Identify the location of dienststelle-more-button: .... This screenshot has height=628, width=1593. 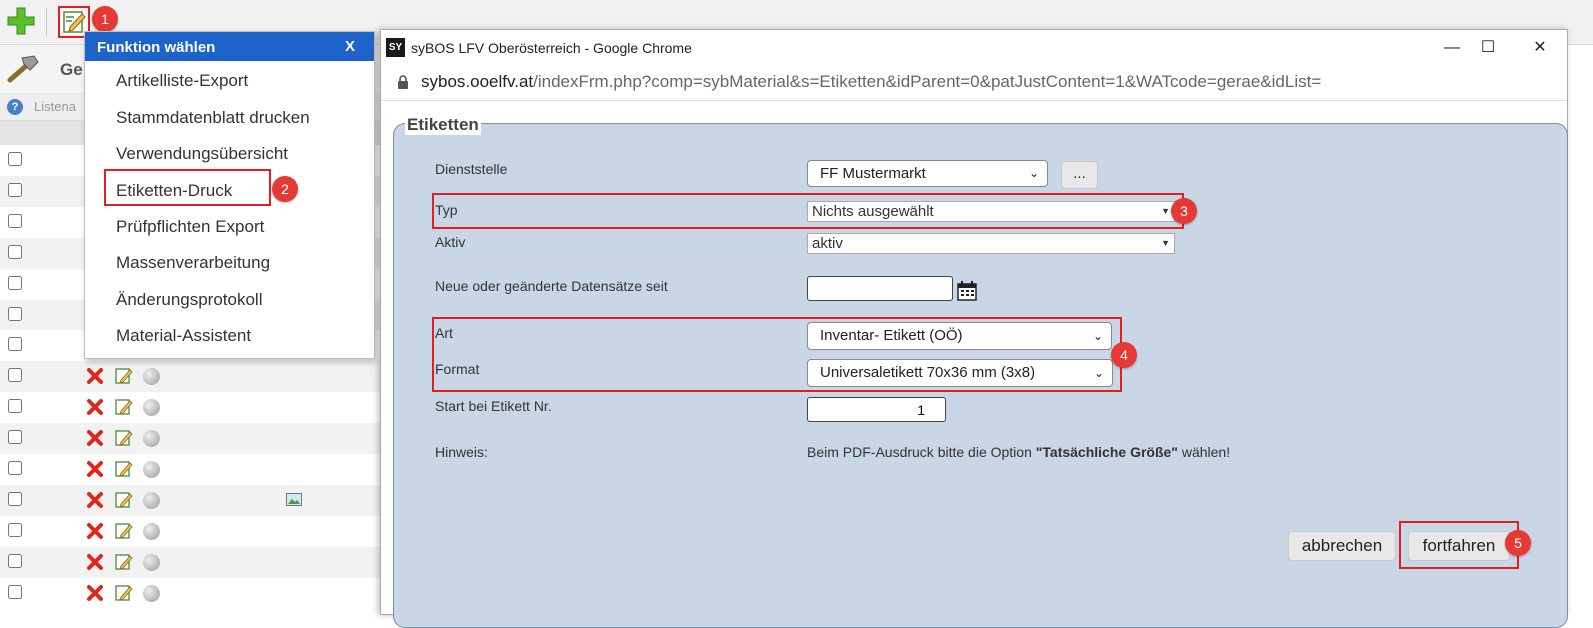
(1079, 175).